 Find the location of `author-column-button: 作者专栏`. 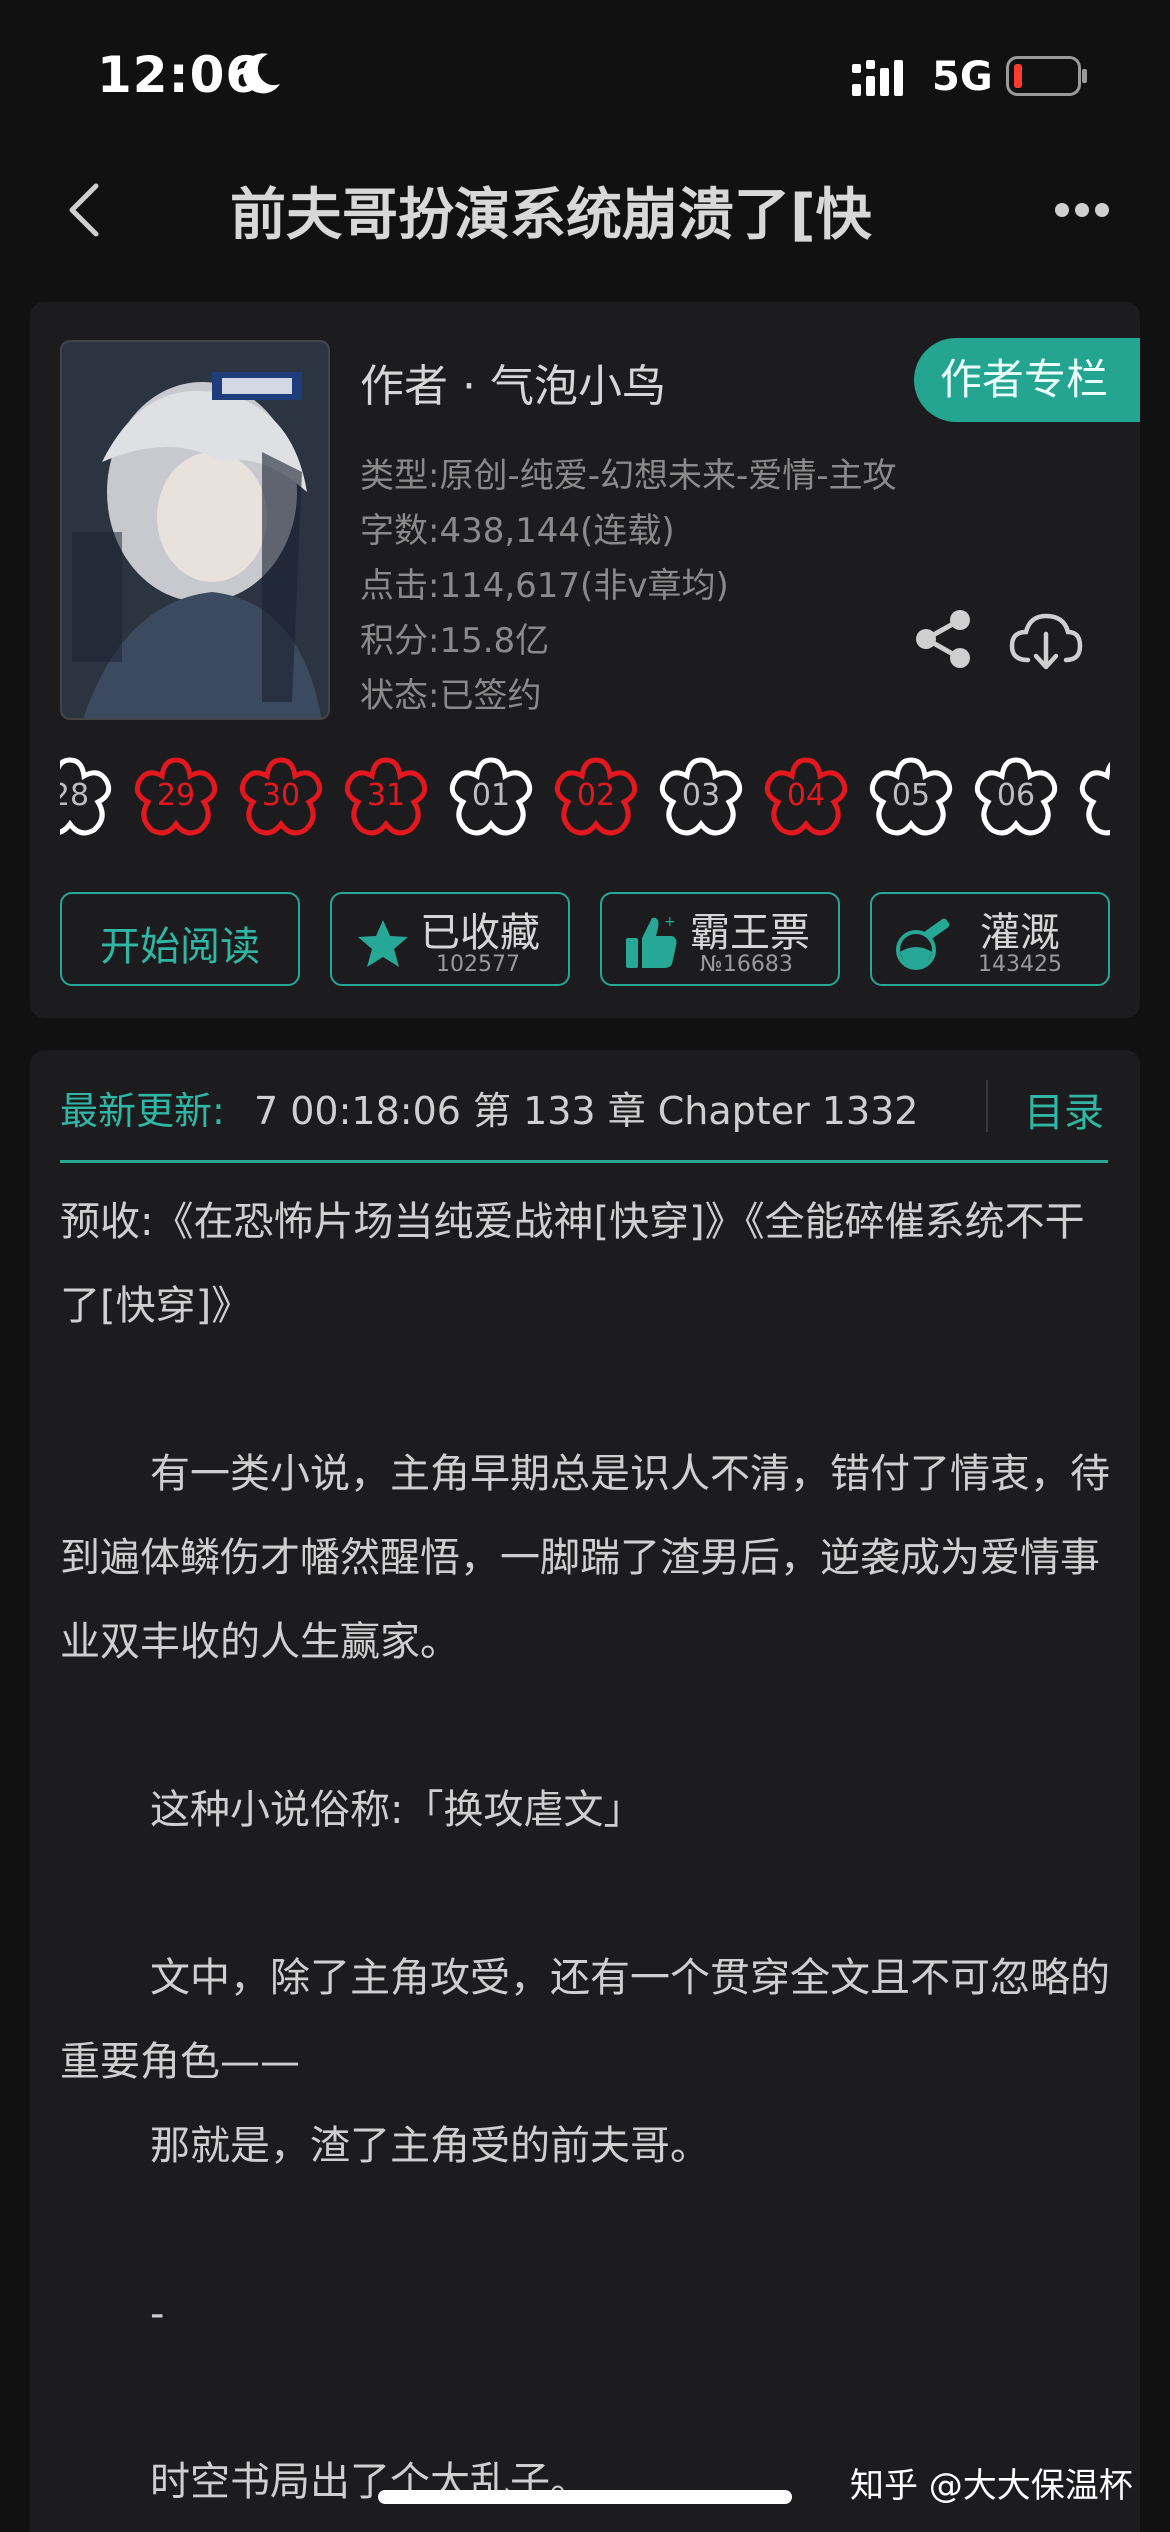

author-column-button: 作者专栏 is located at coordinates (1027, 380).